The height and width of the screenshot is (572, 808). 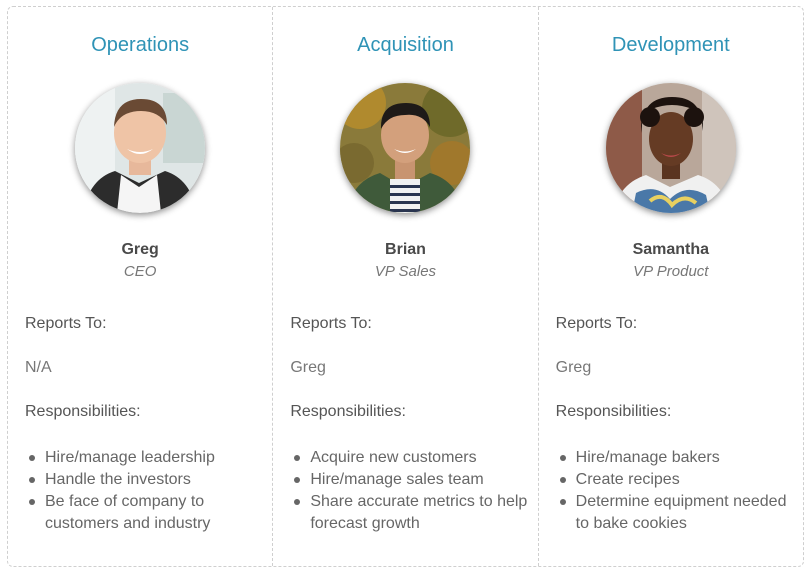 I want to click on avatar-photo-greg, so click(x=140, y=148).